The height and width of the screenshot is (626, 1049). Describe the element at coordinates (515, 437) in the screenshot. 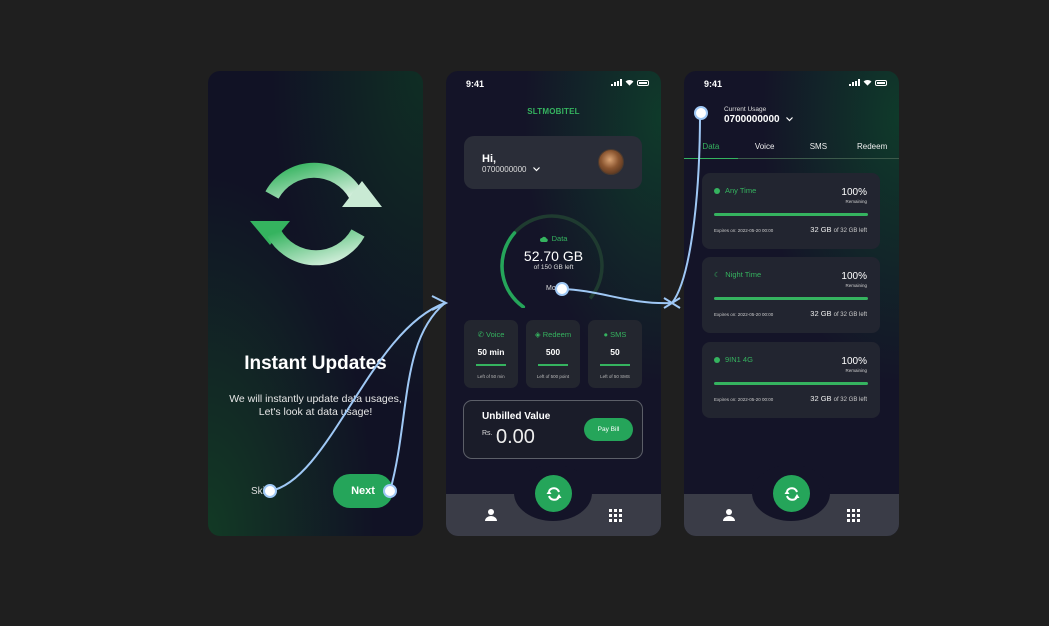

I see `unbilled-amount: 0.00` at that location.